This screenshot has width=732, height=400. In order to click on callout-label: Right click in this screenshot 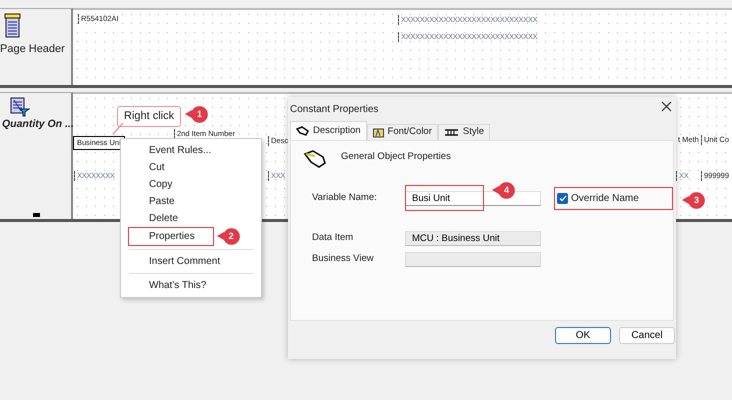, I will do `click(149, 116)`.